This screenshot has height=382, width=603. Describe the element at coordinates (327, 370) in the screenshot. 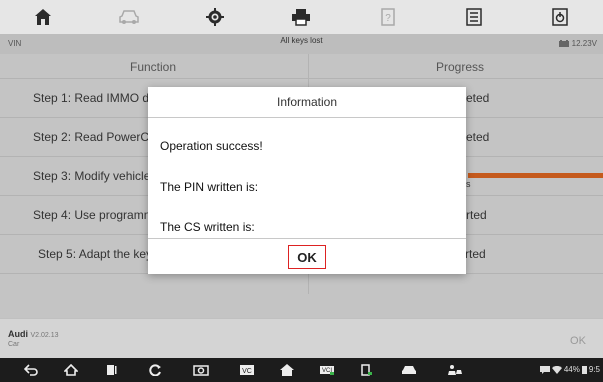

I see `diagnostics-icon: VCI` at that location.